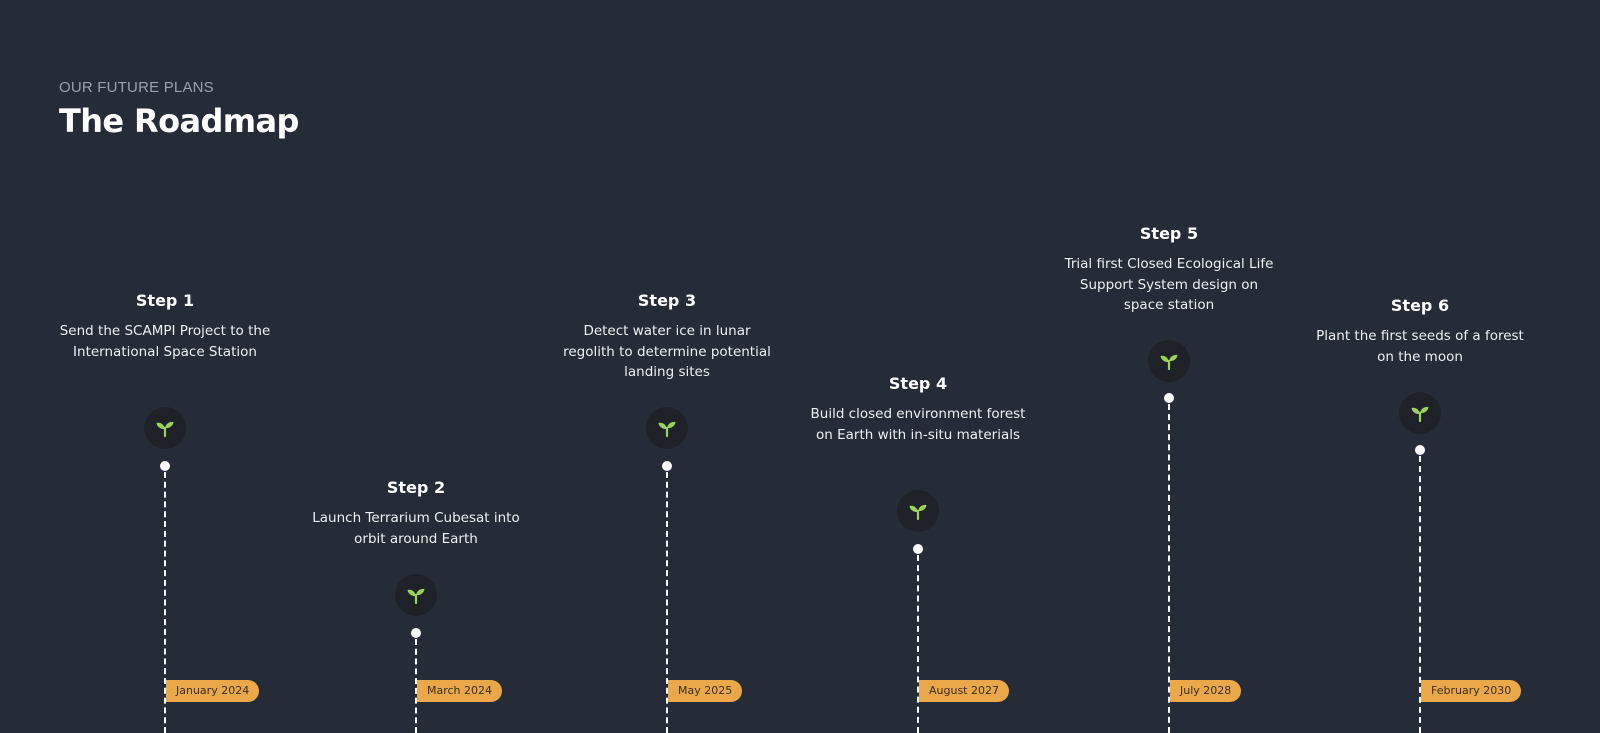  Describe the element at coordinates (705, 691) in the screenshot. I see `date-badge: May 2025` at that location.